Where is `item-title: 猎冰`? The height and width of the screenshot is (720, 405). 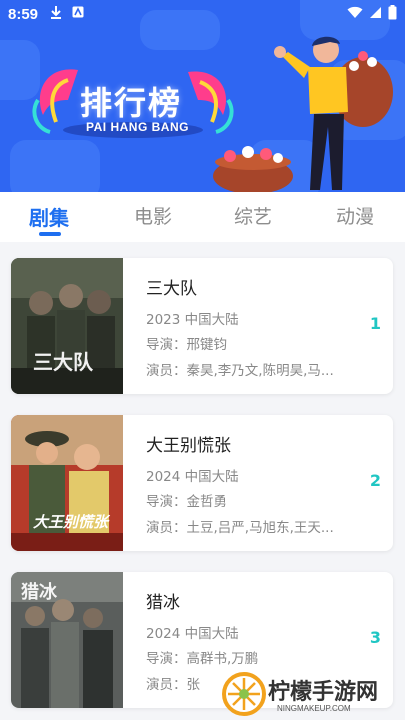 item-title: 猎冰 is located at coordinates (163, 603).